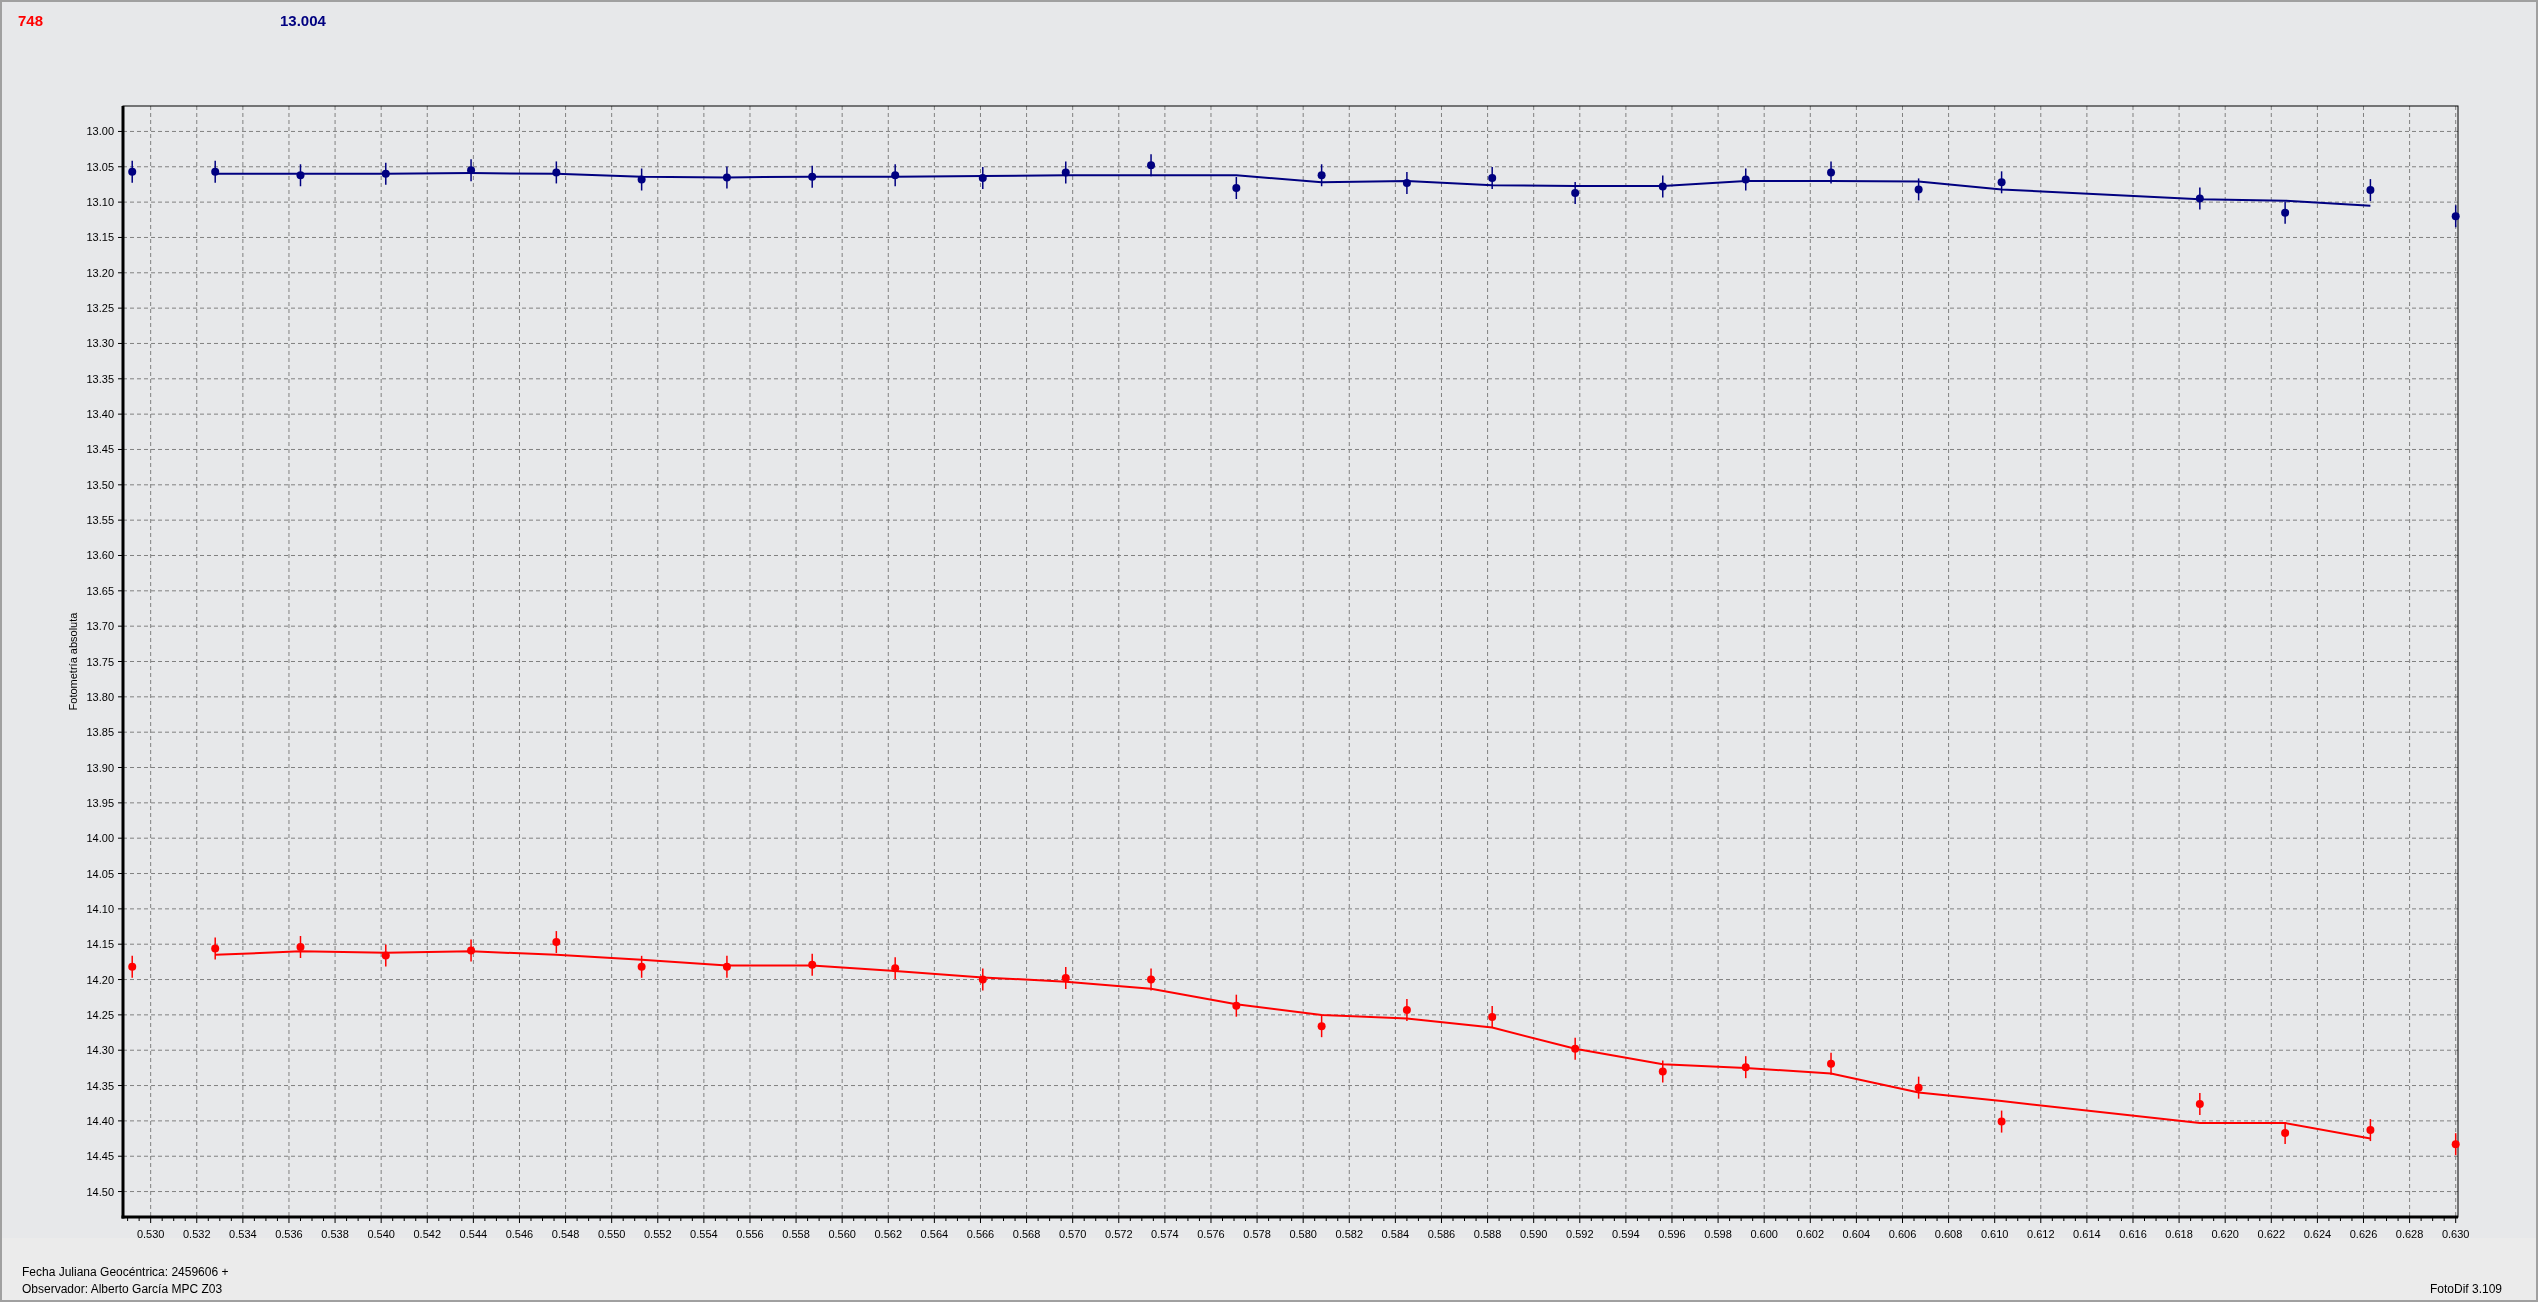 The width and height of the screenshot is (2538, 1302). Describe the element at coordinates (100, 1014) in the screenshot. I see `tick-label: 14.25` at that location.